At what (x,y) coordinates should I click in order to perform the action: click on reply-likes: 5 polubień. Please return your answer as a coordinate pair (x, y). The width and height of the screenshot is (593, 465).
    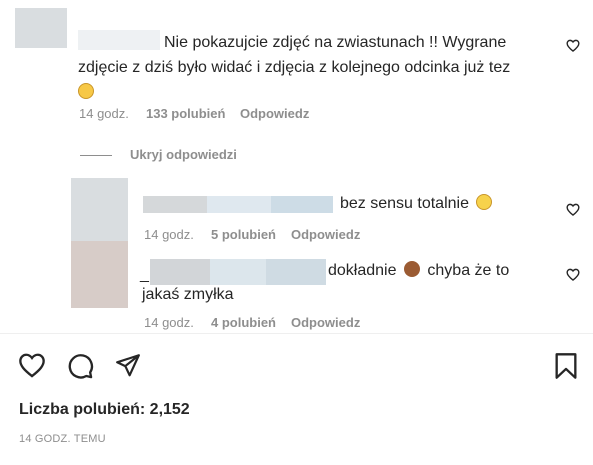
    Looking at the image, I should click on (243, 234).